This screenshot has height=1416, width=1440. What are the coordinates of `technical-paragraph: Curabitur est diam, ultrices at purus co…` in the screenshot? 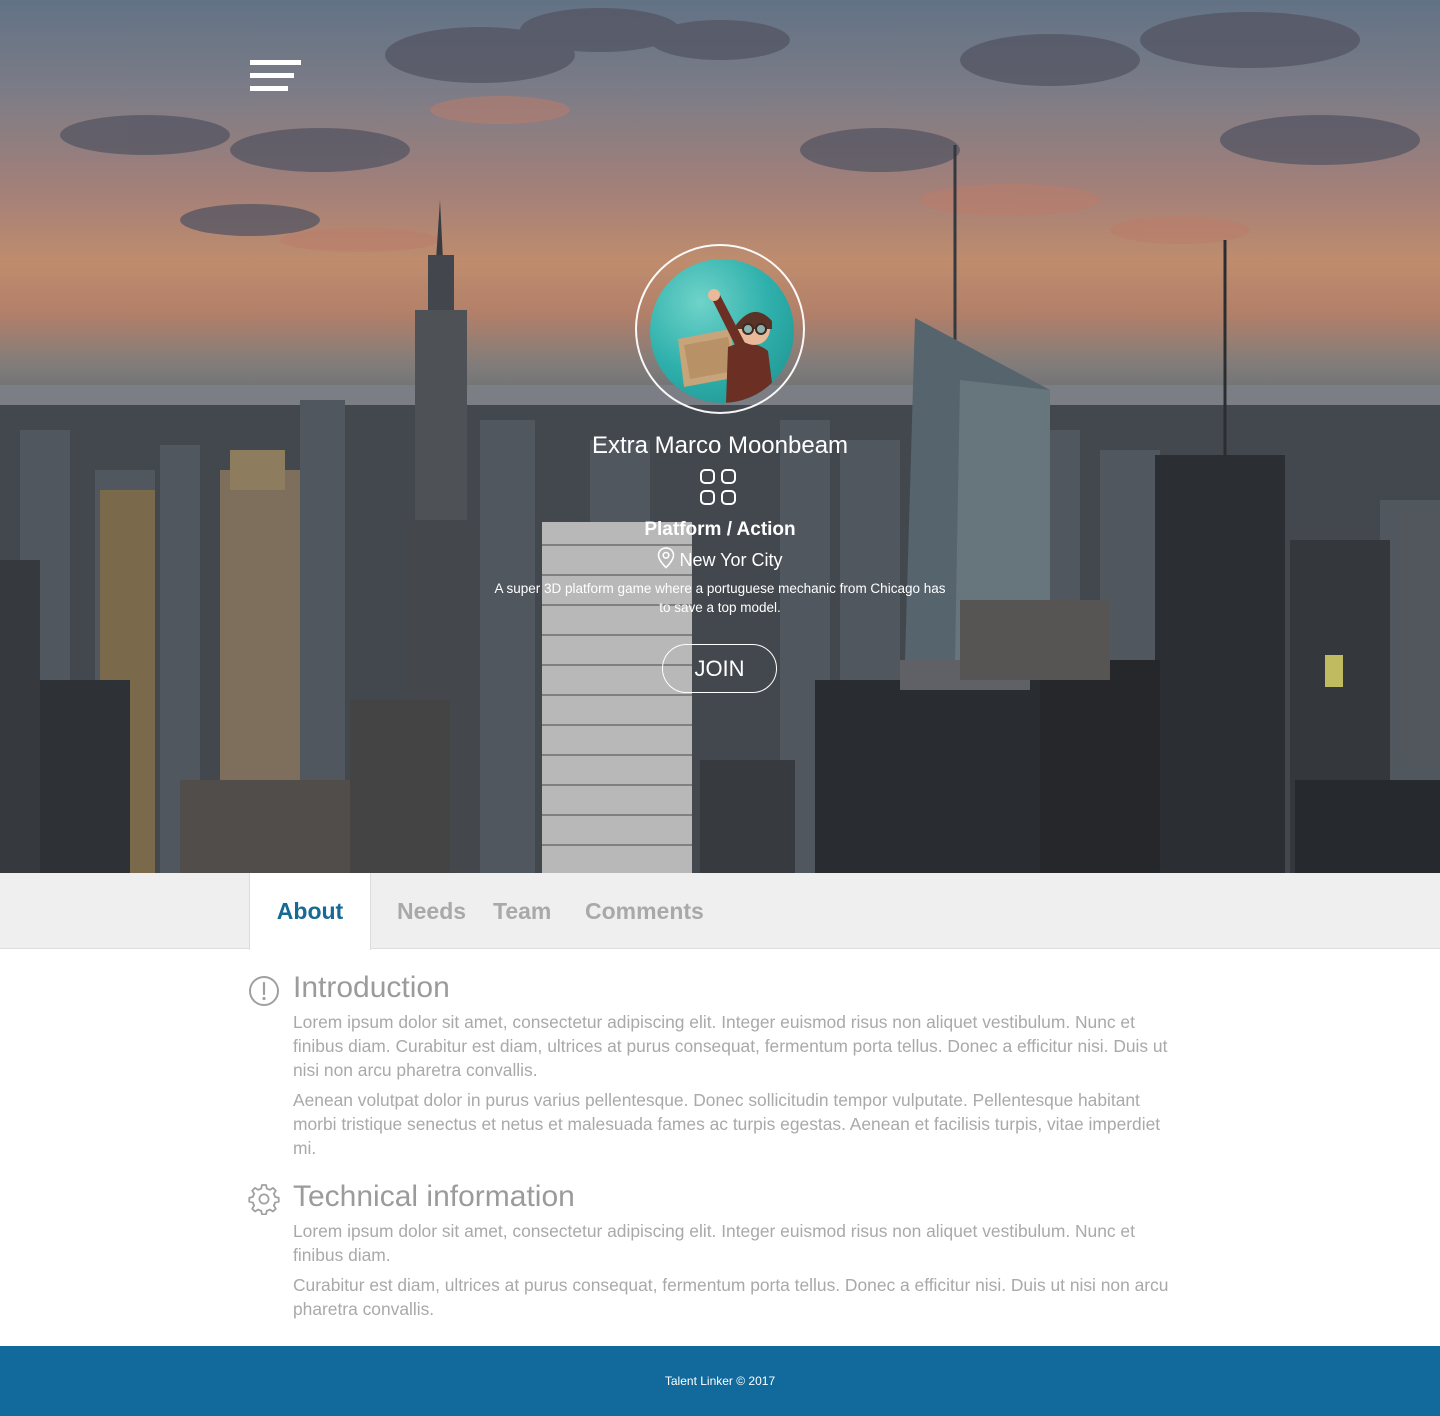 It's located at (731, 1297).